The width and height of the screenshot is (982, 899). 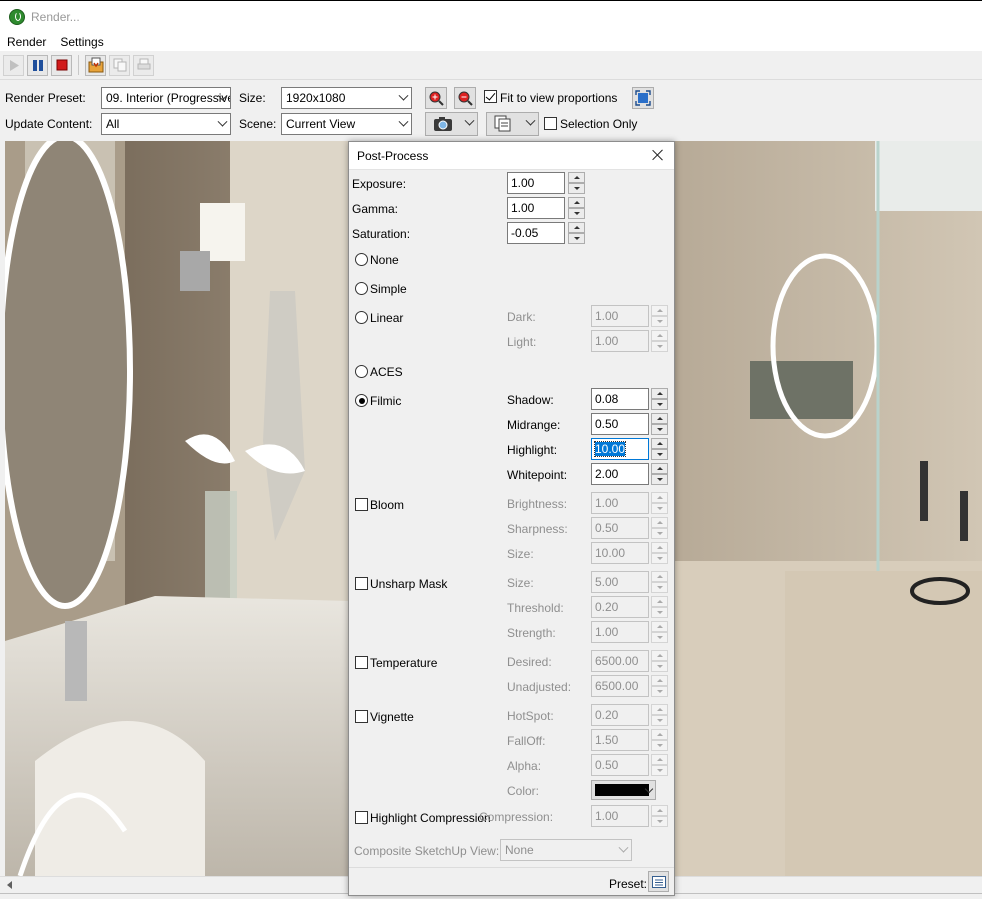 I want to click on tonemap-none-radio, so click(x=361, y=259).